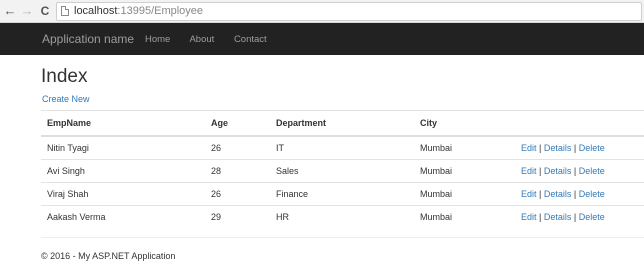 This screenshot has width=644, height=274. What do you see at coordinates (201, 39) in the screenshot?
I see `nav-link-about: About` at bounding box center [201, 39].